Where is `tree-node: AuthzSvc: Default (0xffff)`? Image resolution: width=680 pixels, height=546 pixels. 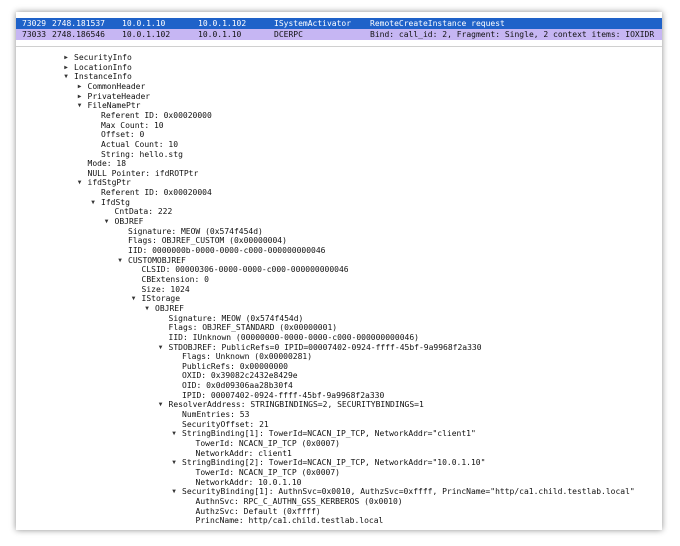 tree-node: AuthzSvc: Default (0xffff) is located at coordinates (258, 512).